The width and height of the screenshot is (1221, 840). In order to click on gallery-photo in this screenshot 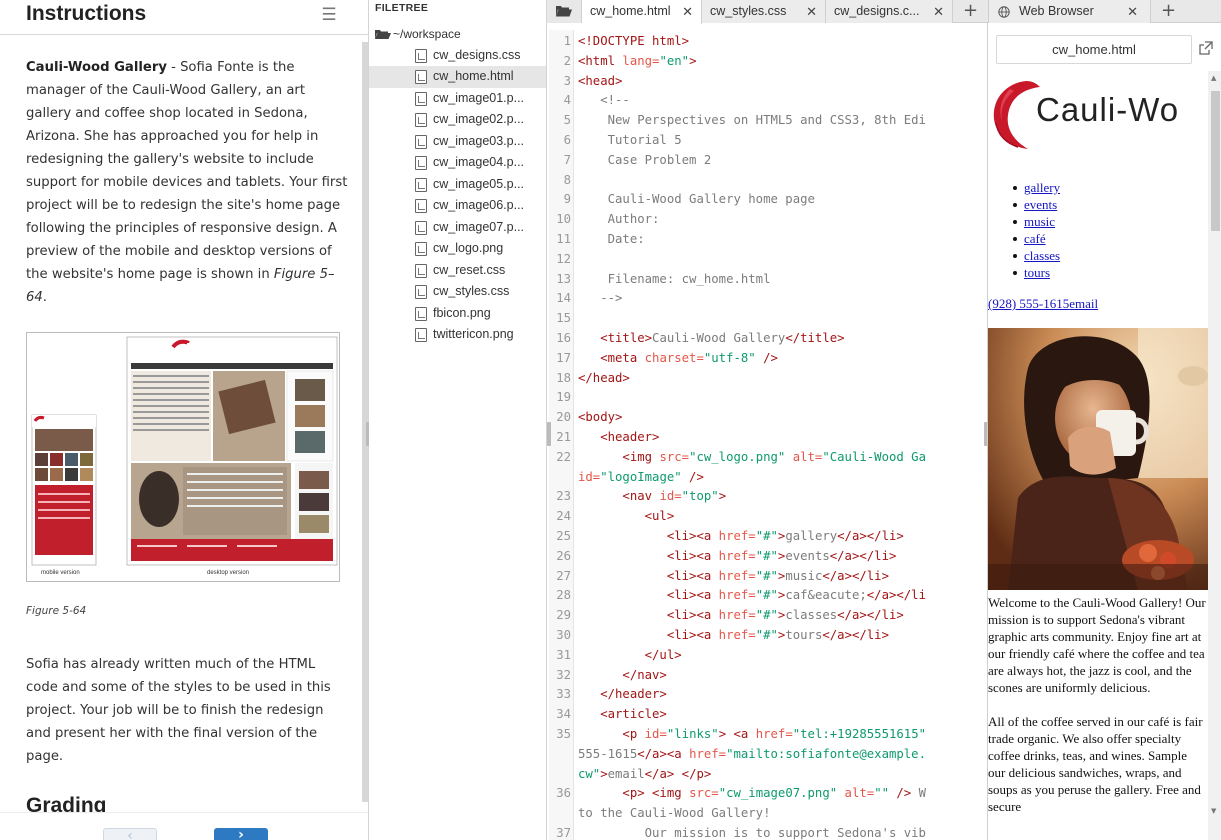, I will do `click(1098, 459)`.